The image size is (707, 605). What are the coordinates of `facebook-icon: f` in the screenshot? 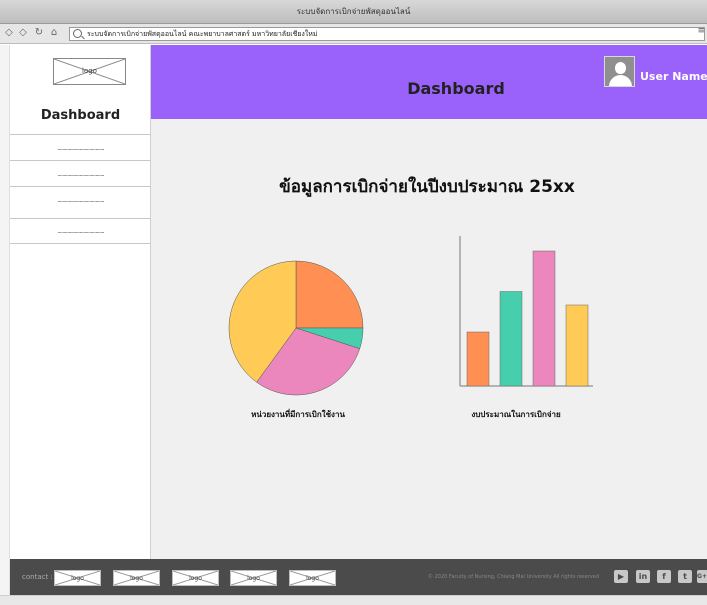 It's located at (664, 576).